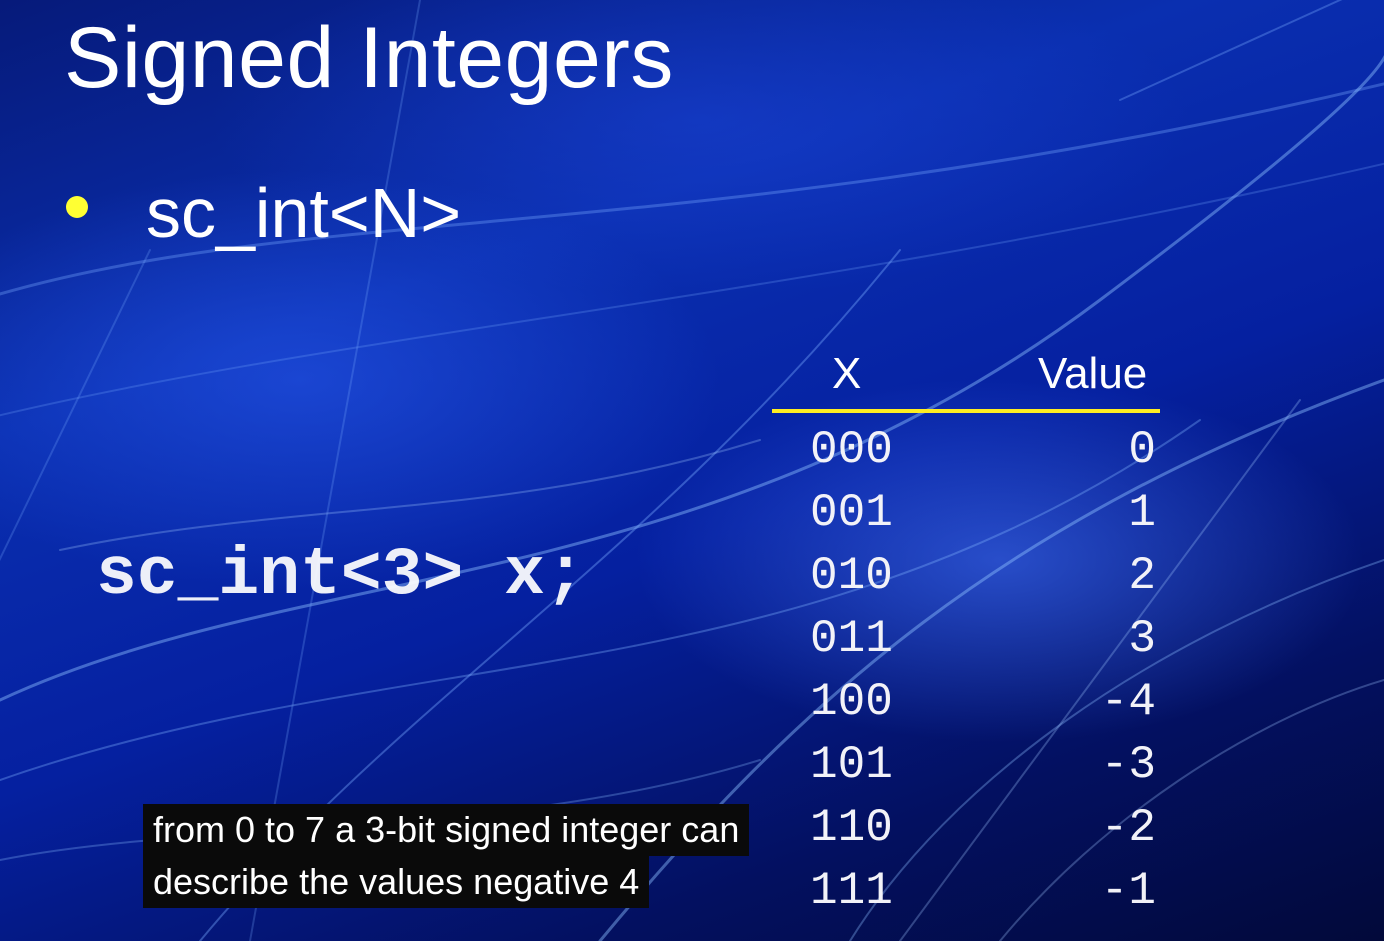 Image resolution: width=1384 pixels, height=941 pixels. What do you see at coordinates (1128, 765) in the screenshot?
I see `table-cell-value: -3` at bounding box center [1128, 765].